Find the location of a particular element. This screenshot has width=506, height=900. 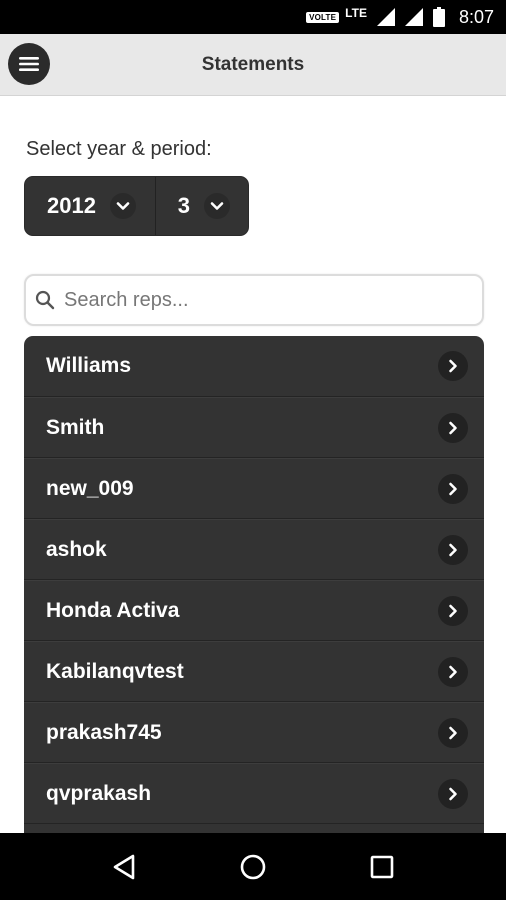

year-value: 2012 is located at coordinates (71, 205).